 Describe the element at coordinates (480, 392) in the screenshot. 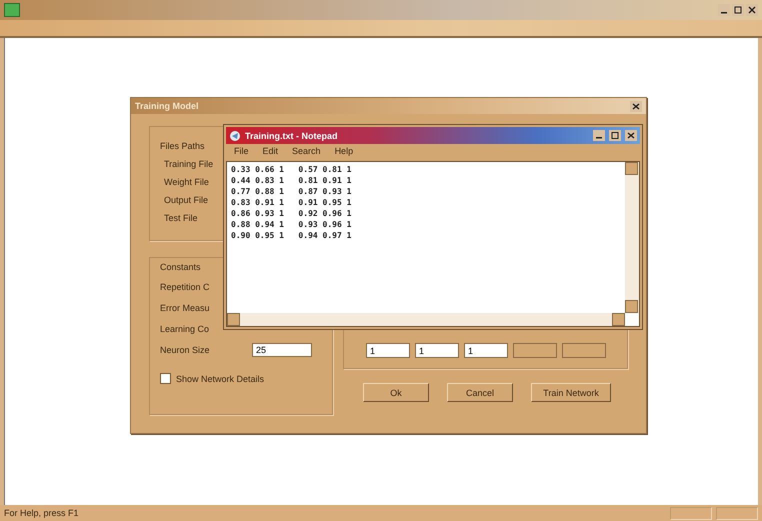

I see `dialog-button: Cancel` at that location.